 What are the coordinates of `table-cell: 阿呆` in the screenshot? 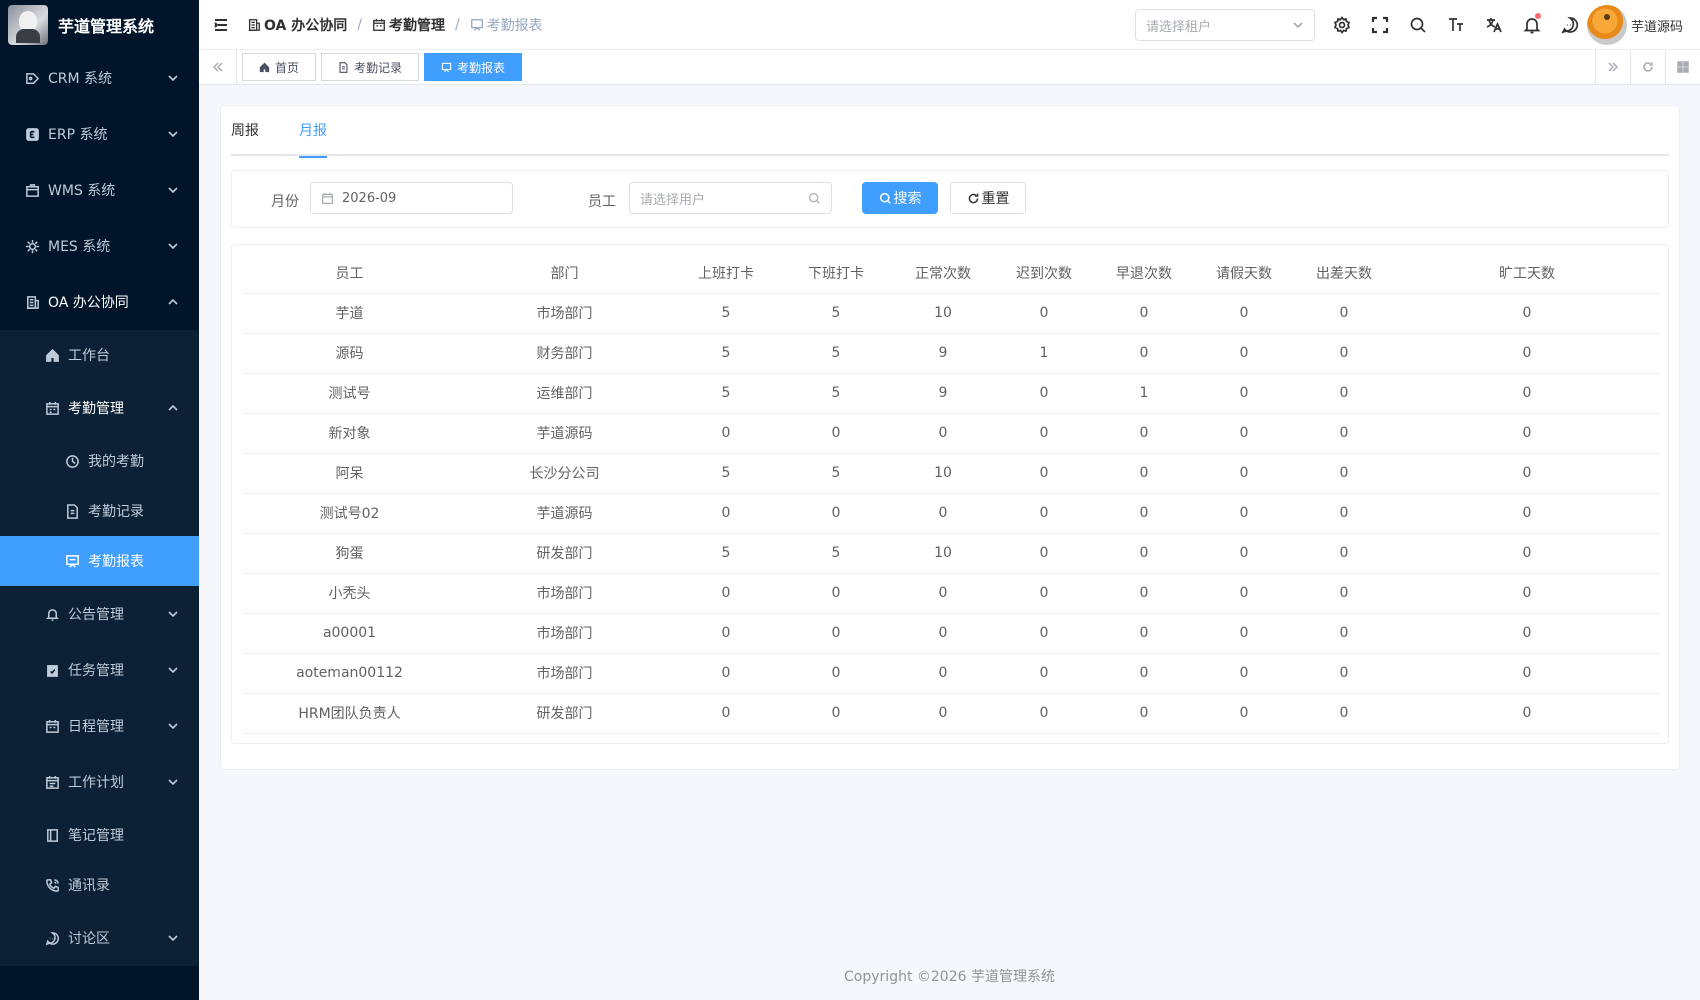 It's located at (349, 473).